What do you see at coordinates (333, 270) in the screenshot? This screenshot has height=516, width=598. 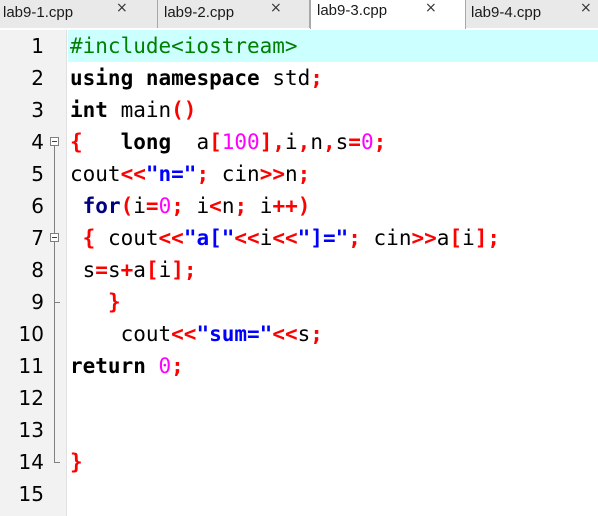 I see `code-line: s=s+a[i];` at bounding box center [333, 270].